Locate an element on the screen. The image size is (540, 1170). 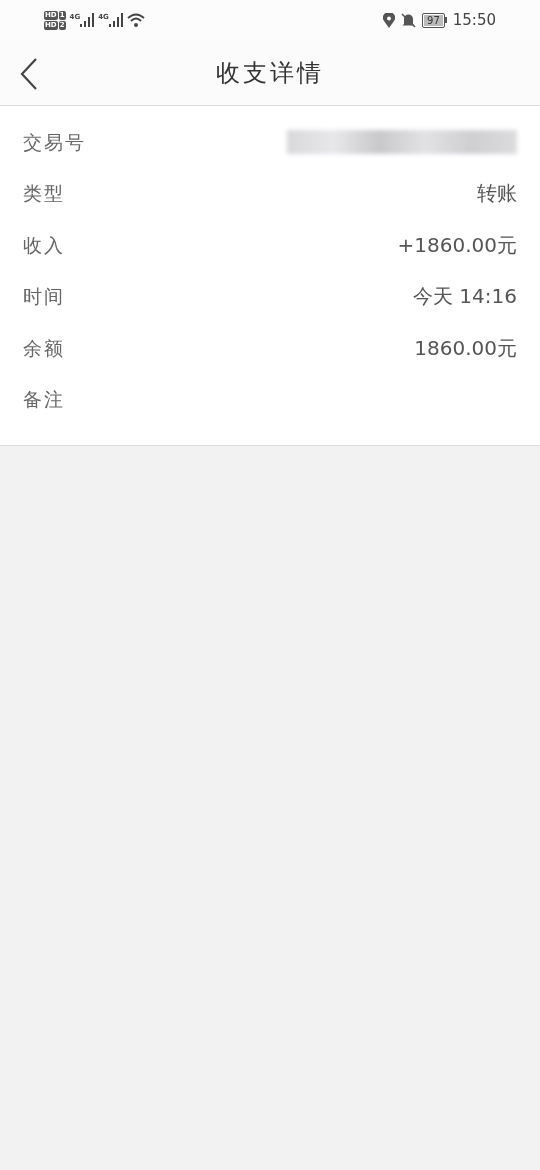
clock-time: 15:50 is located at coordinates (474, 20).